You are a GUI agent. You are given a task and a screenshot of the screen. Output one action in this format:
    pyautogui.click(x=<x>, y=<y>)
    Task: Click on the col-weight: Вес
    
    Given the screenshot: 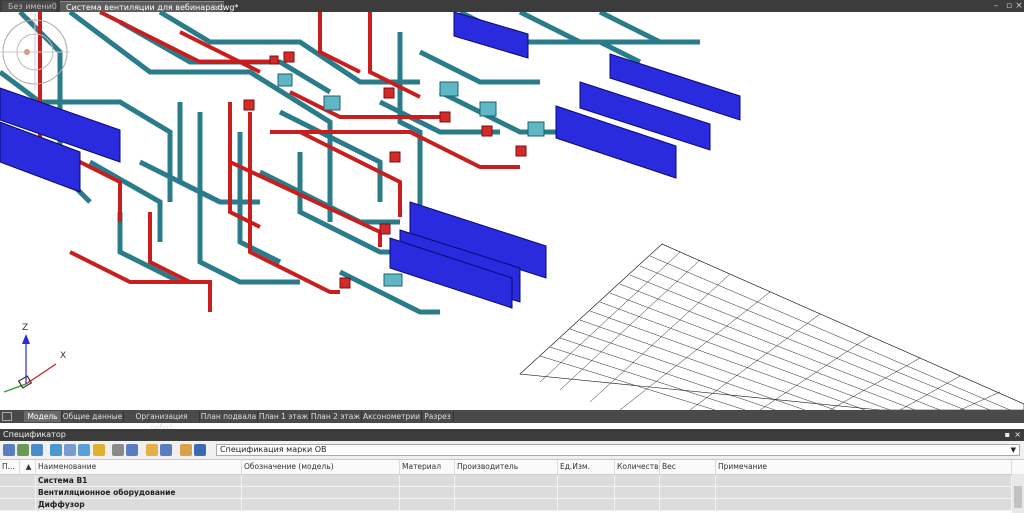 What is the action you would take?
    pyautogui.click(x=688, y=467)
    